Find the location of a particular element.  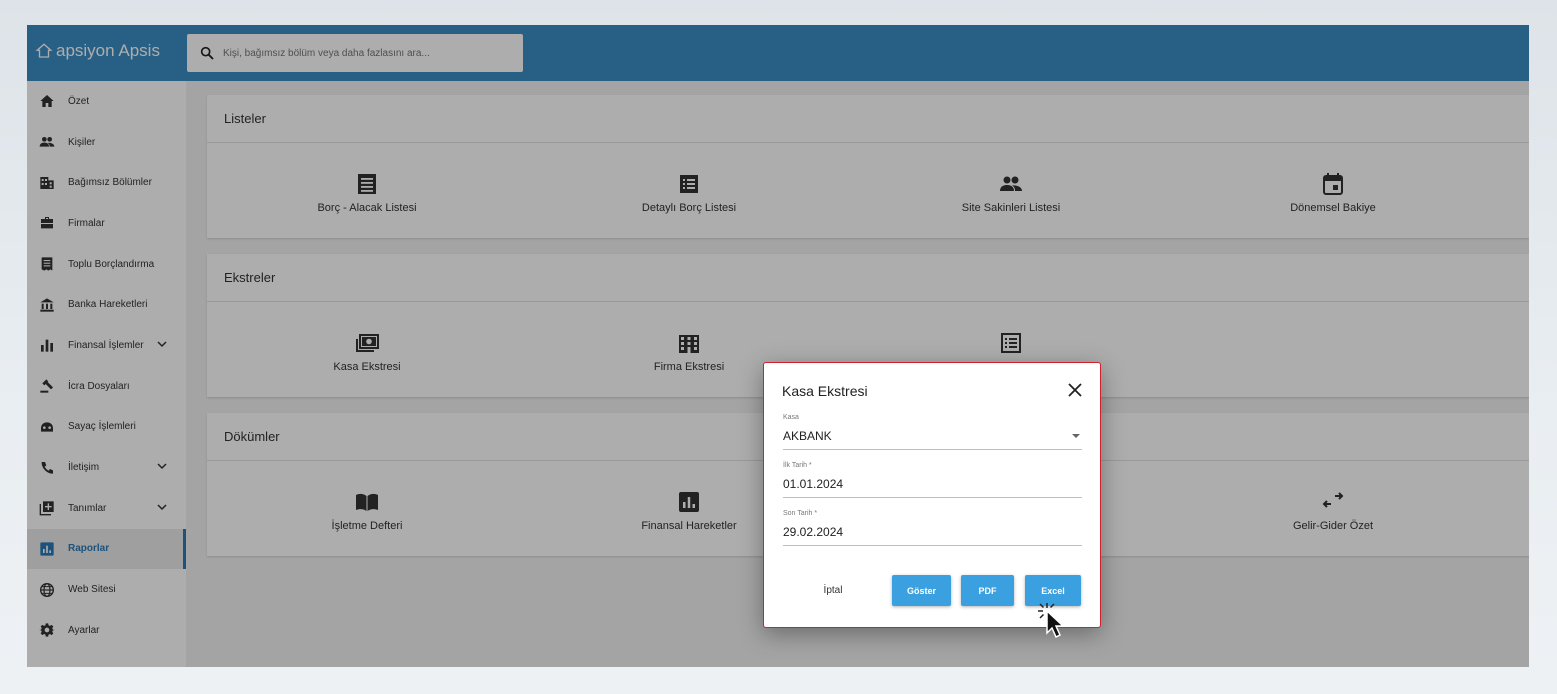

kasa-label: Kasa is located at coordinates (791, 417).